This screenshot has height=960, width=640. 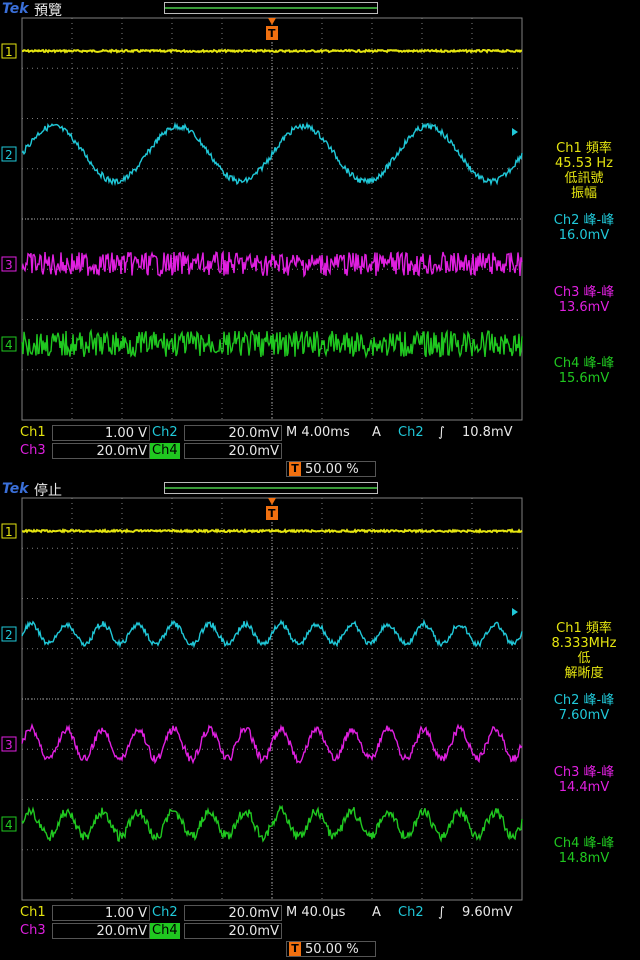 I want to click on timebase: M 40.0µs, so click(x=316, y=912).